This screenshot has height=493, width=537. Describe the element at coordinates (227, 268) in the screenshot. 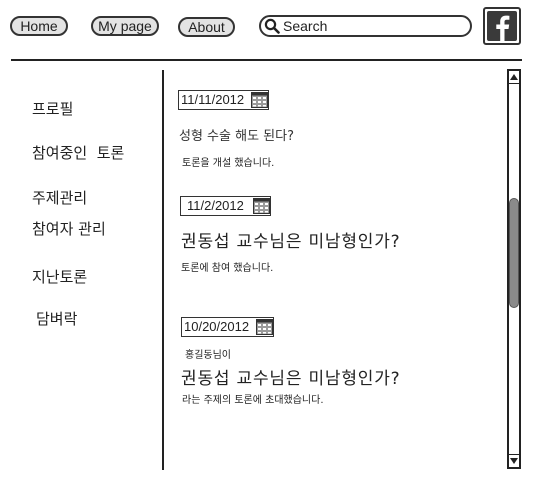

I see `feed-item-description: 토론에 참여 했습니다.` at that location.